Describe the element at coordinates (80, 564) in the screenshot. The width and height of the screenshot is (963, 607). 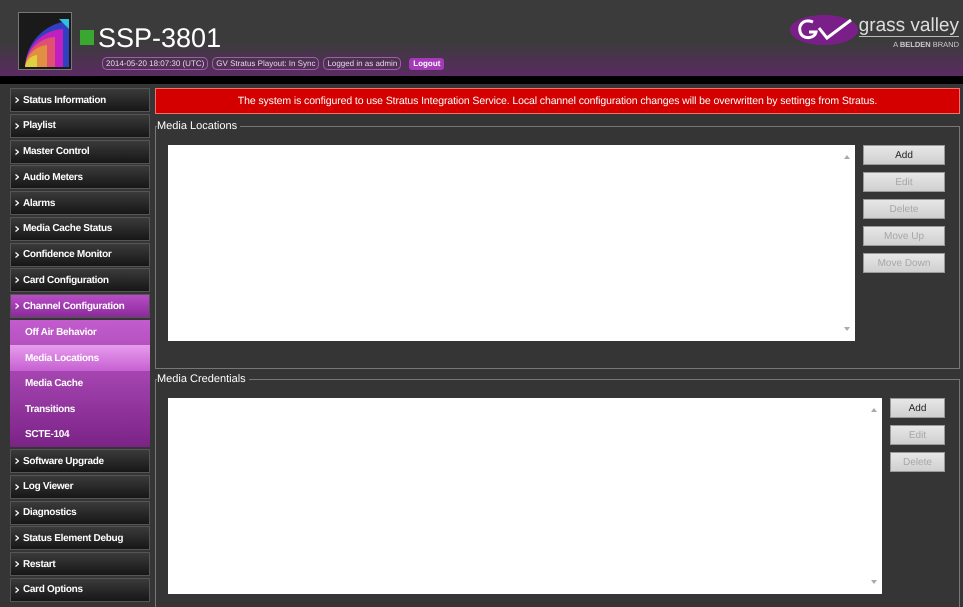
I see `sidebar-item: Restart` at that location.